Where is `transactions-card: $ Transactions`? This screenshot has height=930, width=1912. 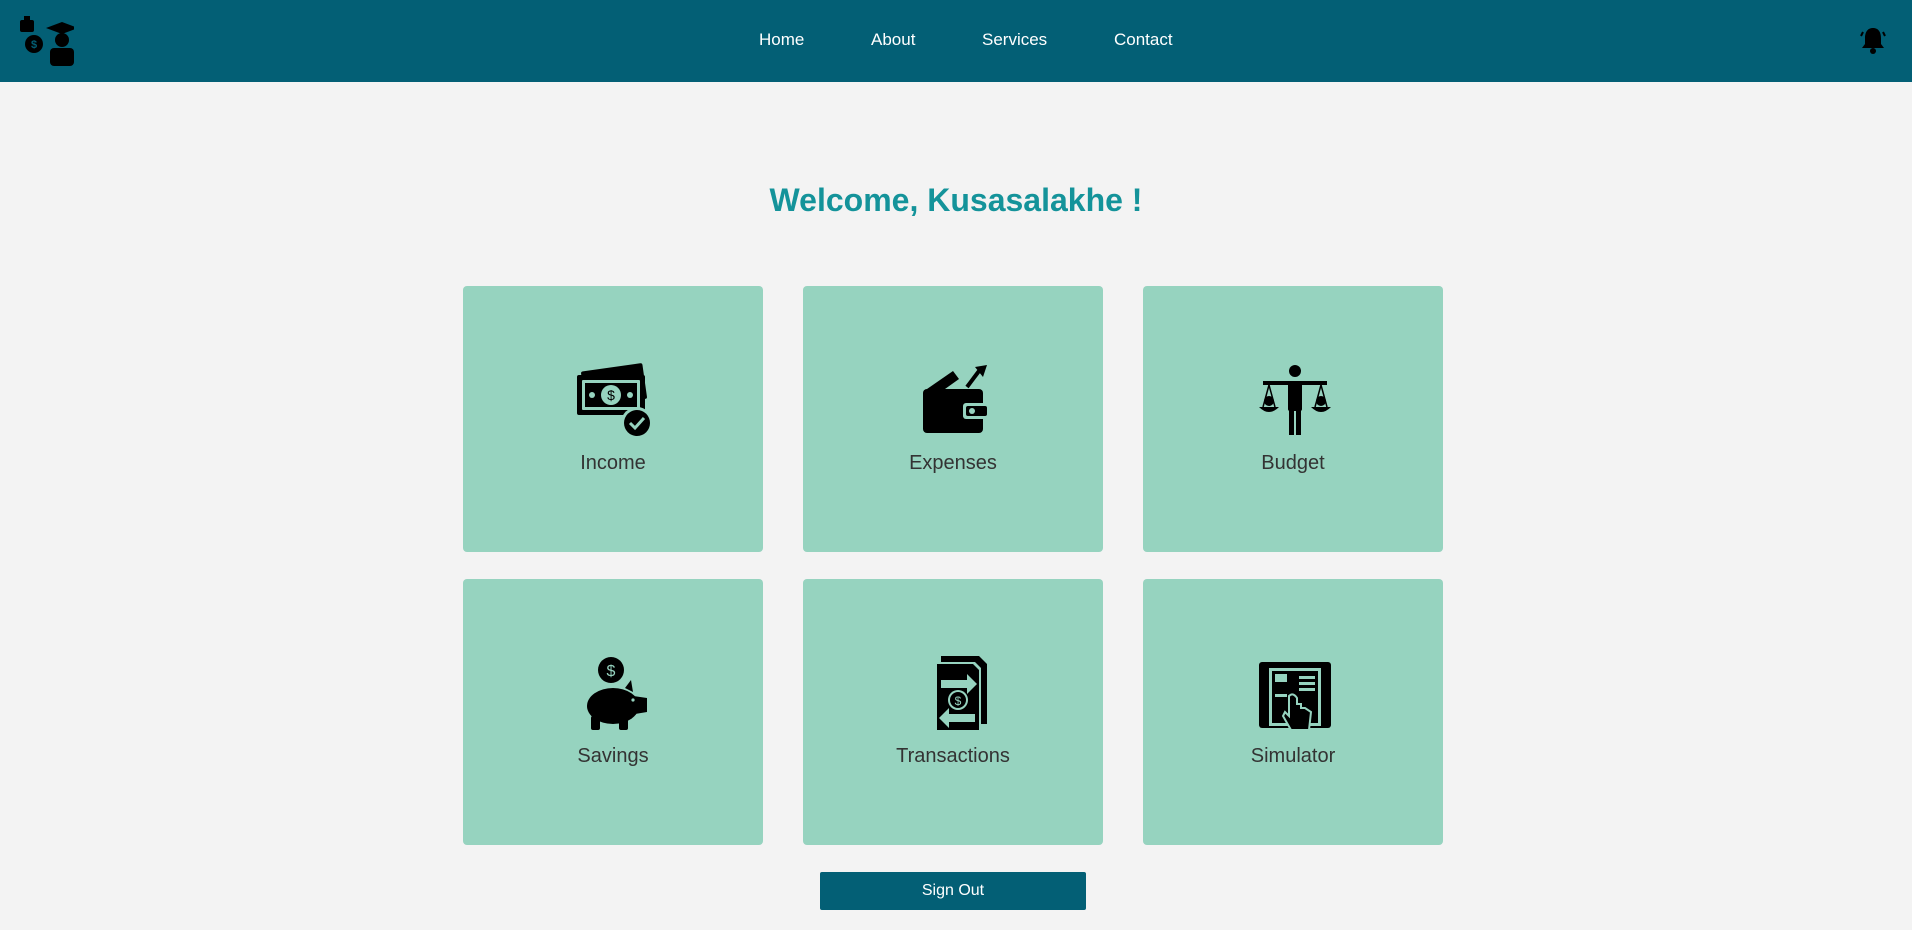
transactions-card: $ Transactions is located at coordinates (953, 712).